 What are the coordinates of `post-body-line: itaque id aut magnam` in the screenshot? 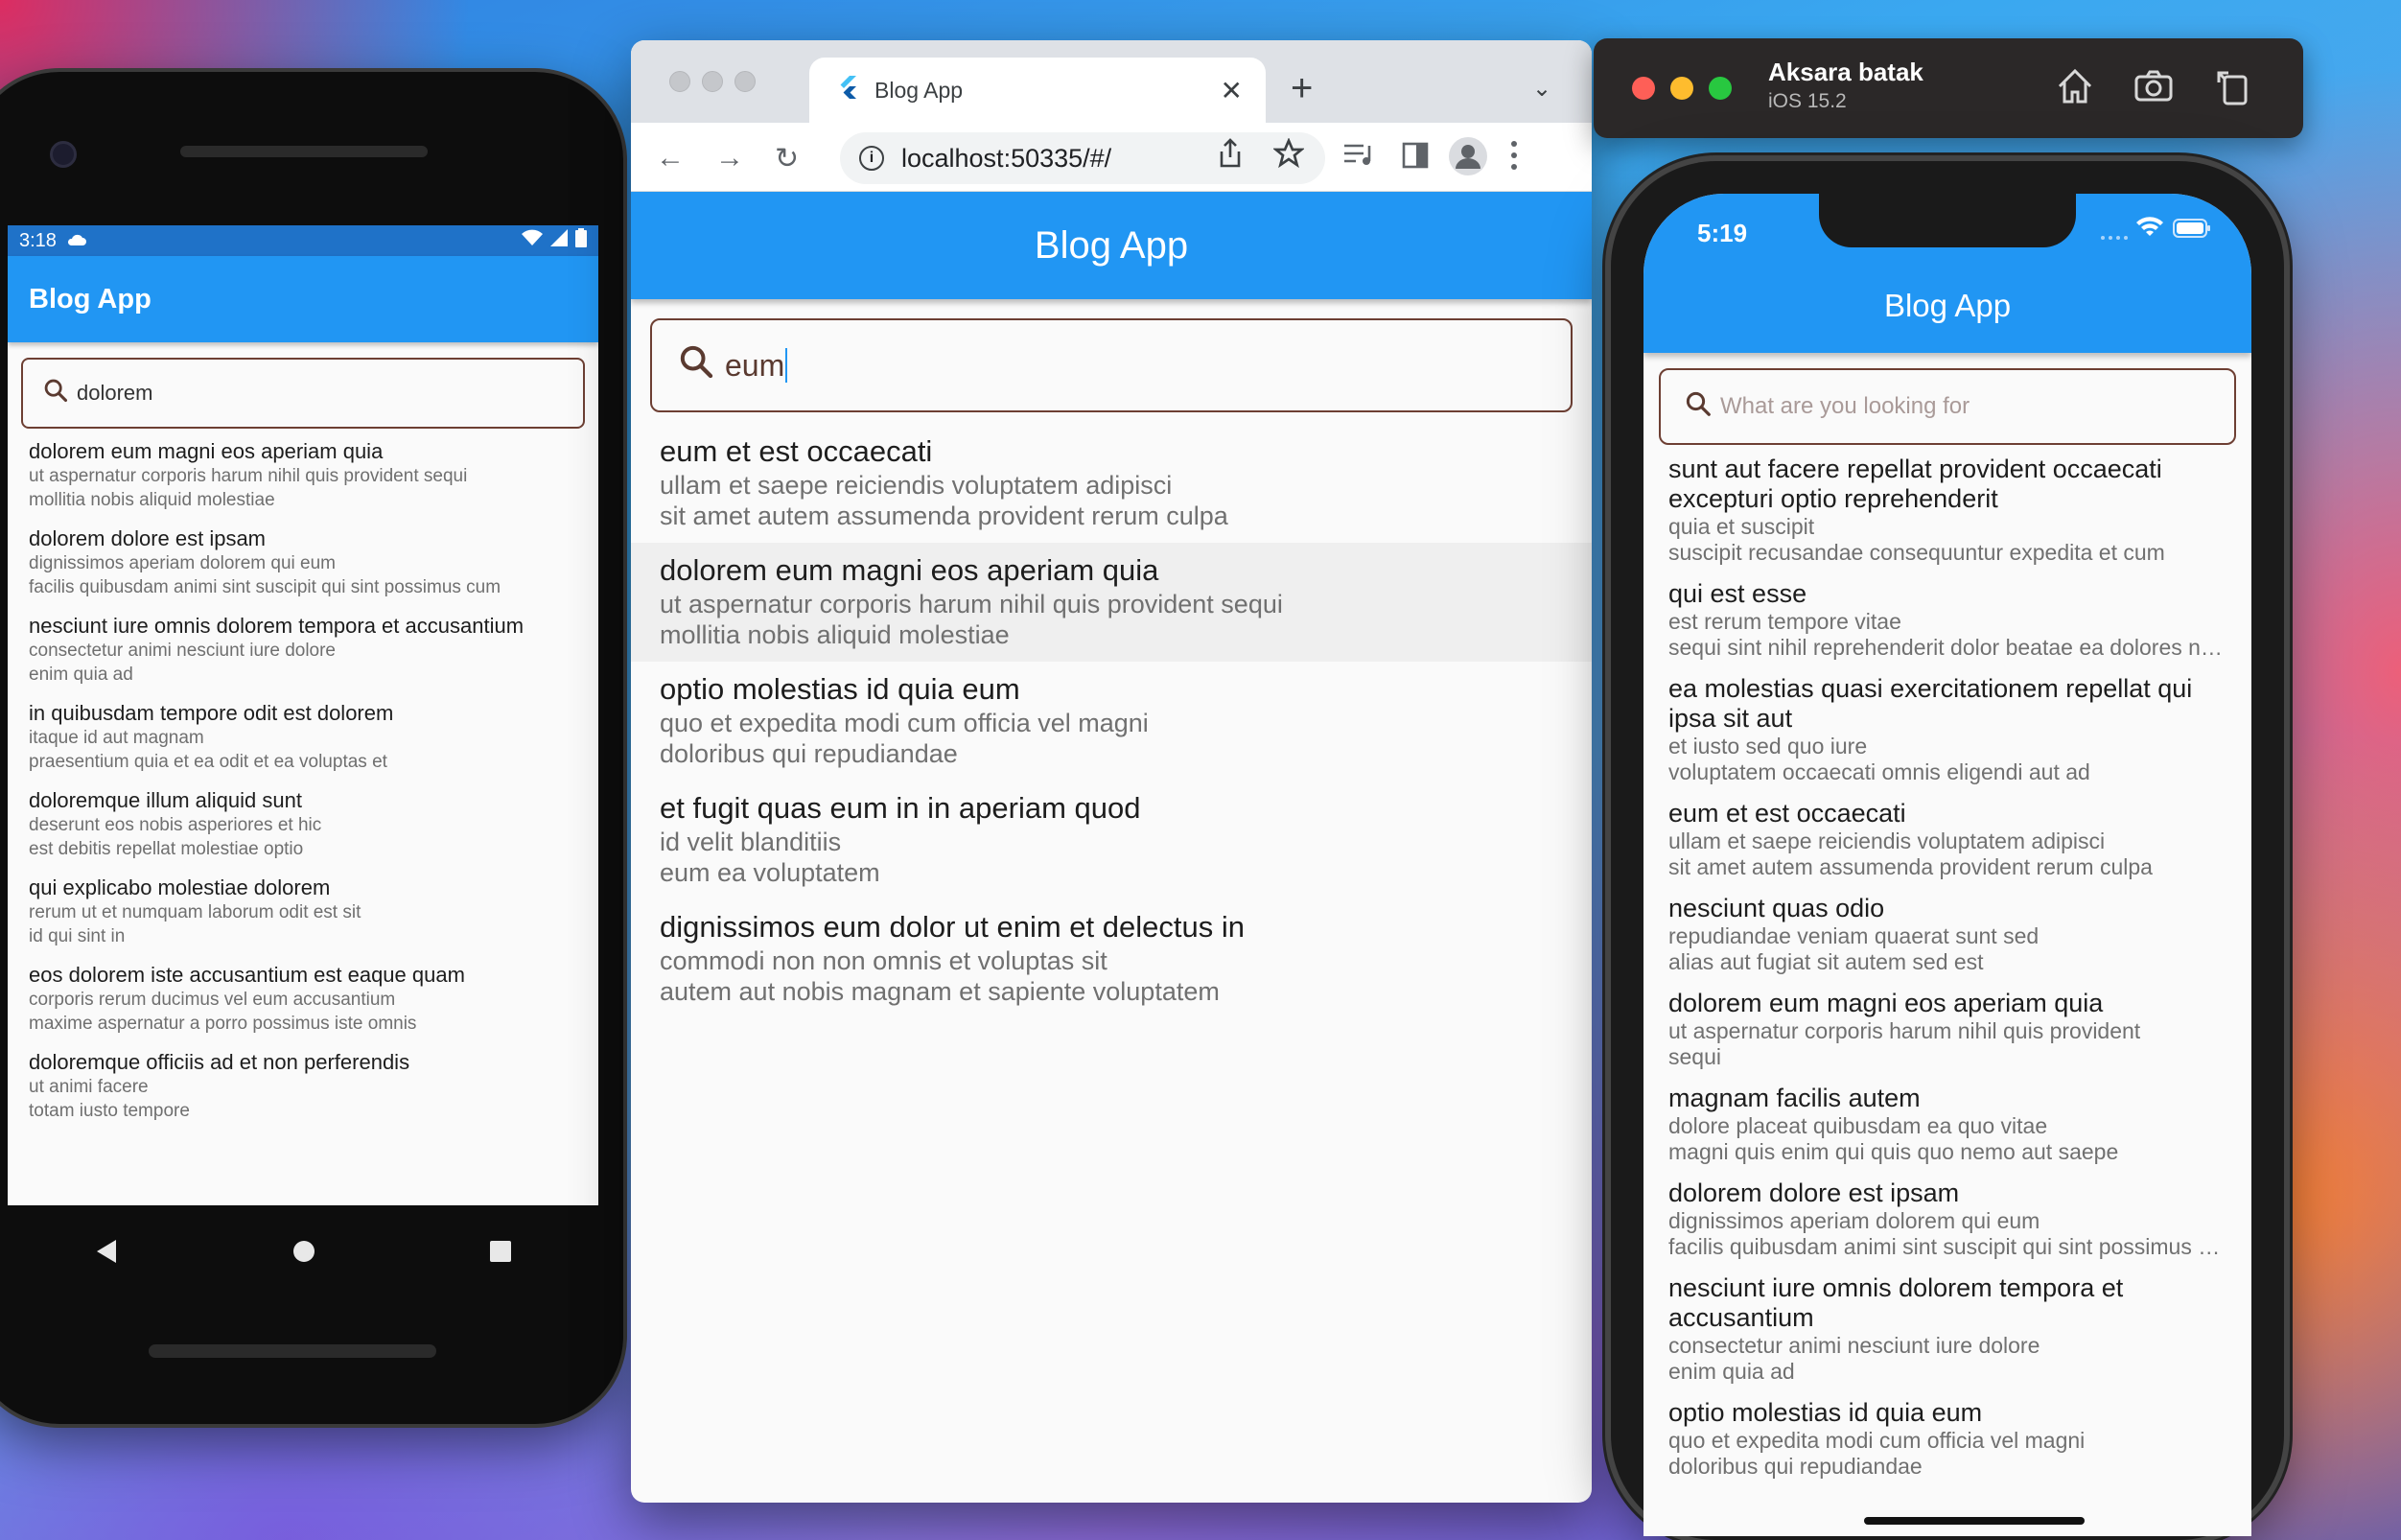 It's located at (116, 738).